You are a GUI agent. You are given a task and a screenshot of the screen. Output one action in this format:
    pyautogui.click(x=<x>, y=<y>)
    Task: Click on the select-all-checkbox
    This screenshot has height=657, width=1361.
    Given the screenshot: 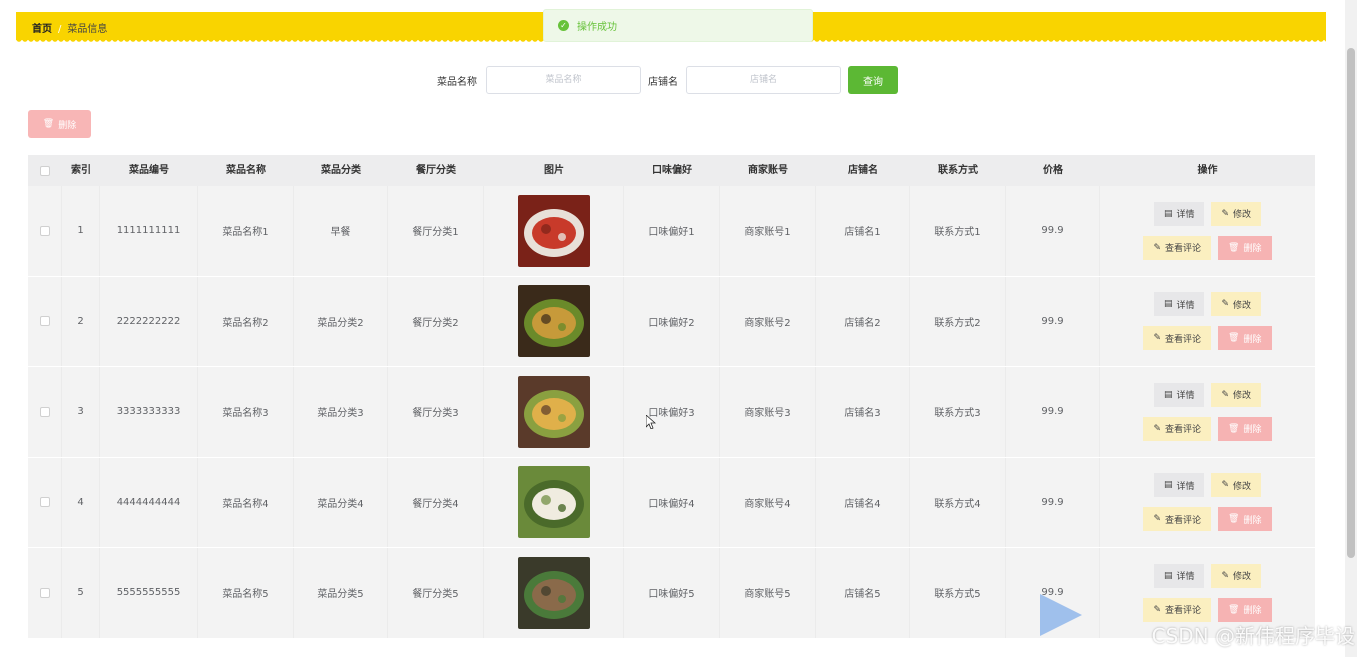 What is the action you would take?
    pyautogui.click(x=45, y=170)
    